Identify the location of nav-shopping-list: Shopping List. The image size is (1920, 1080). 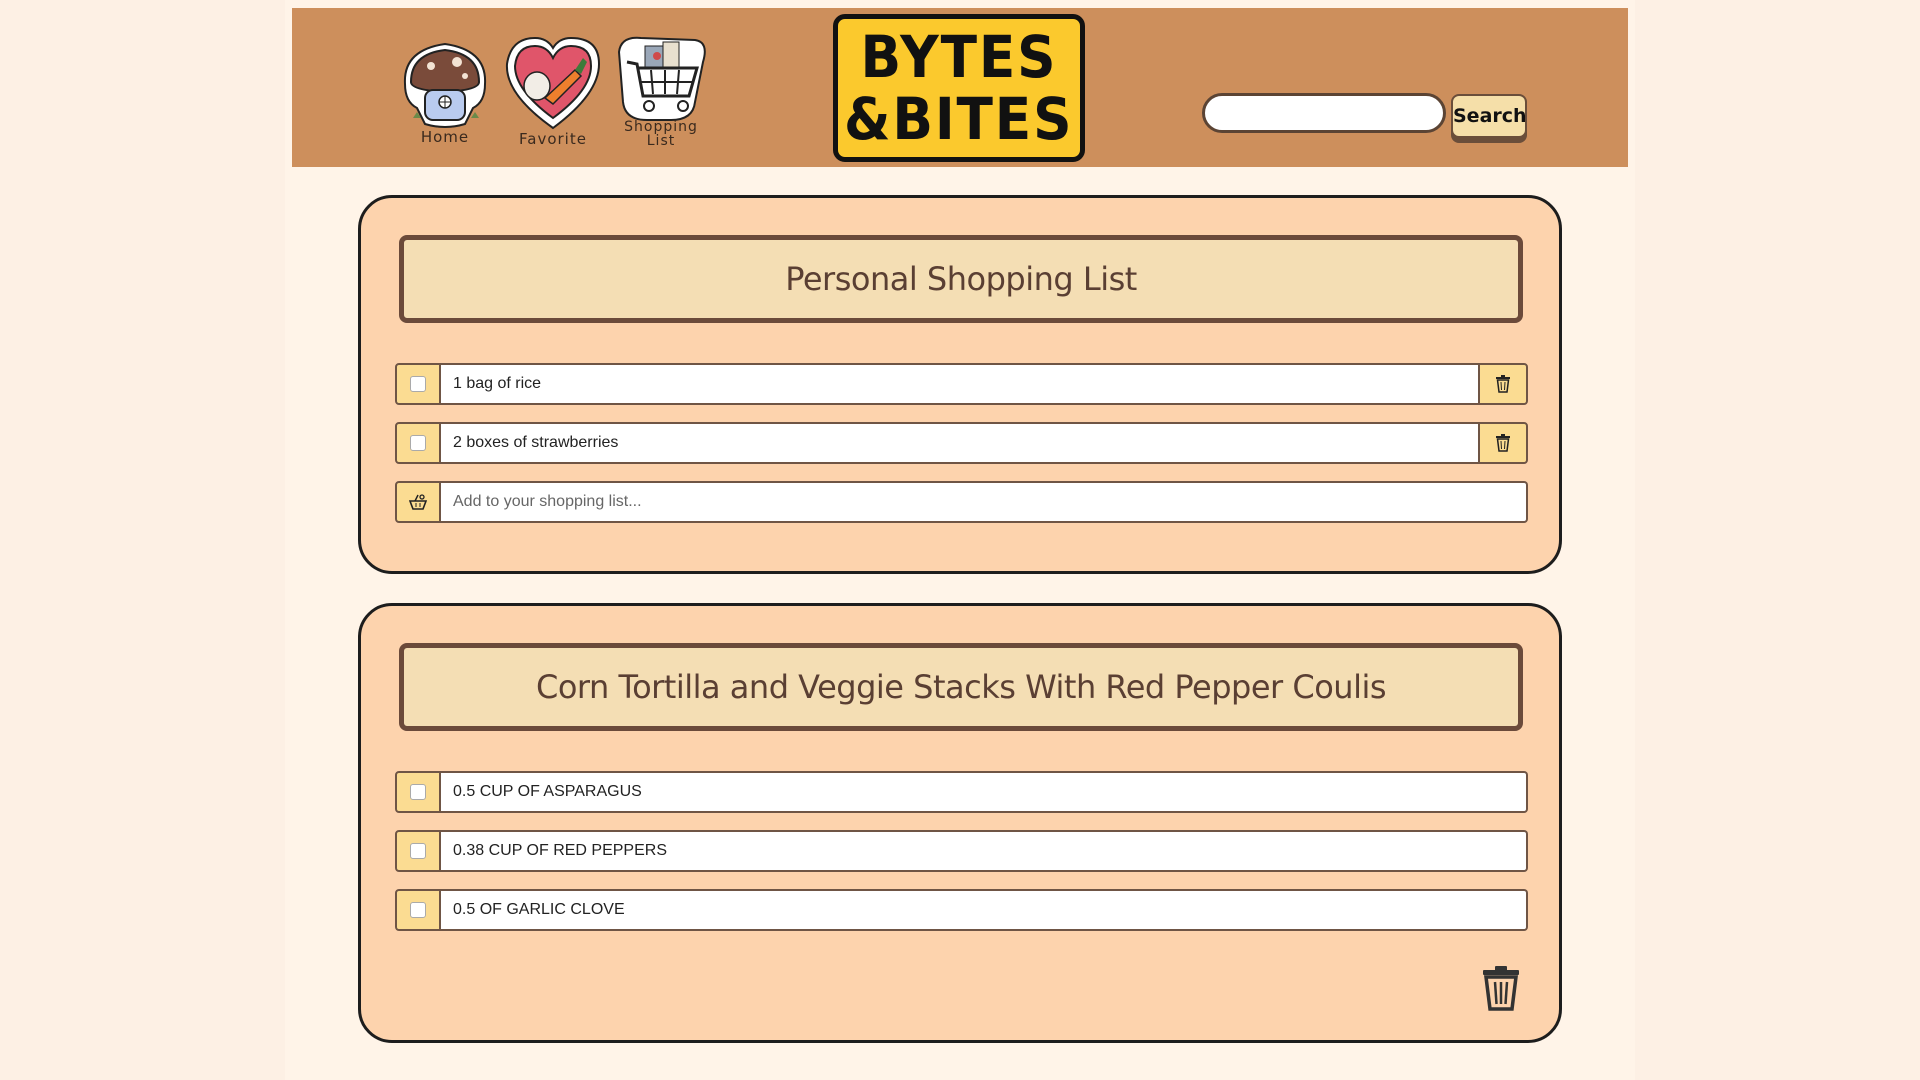
(661, 97).